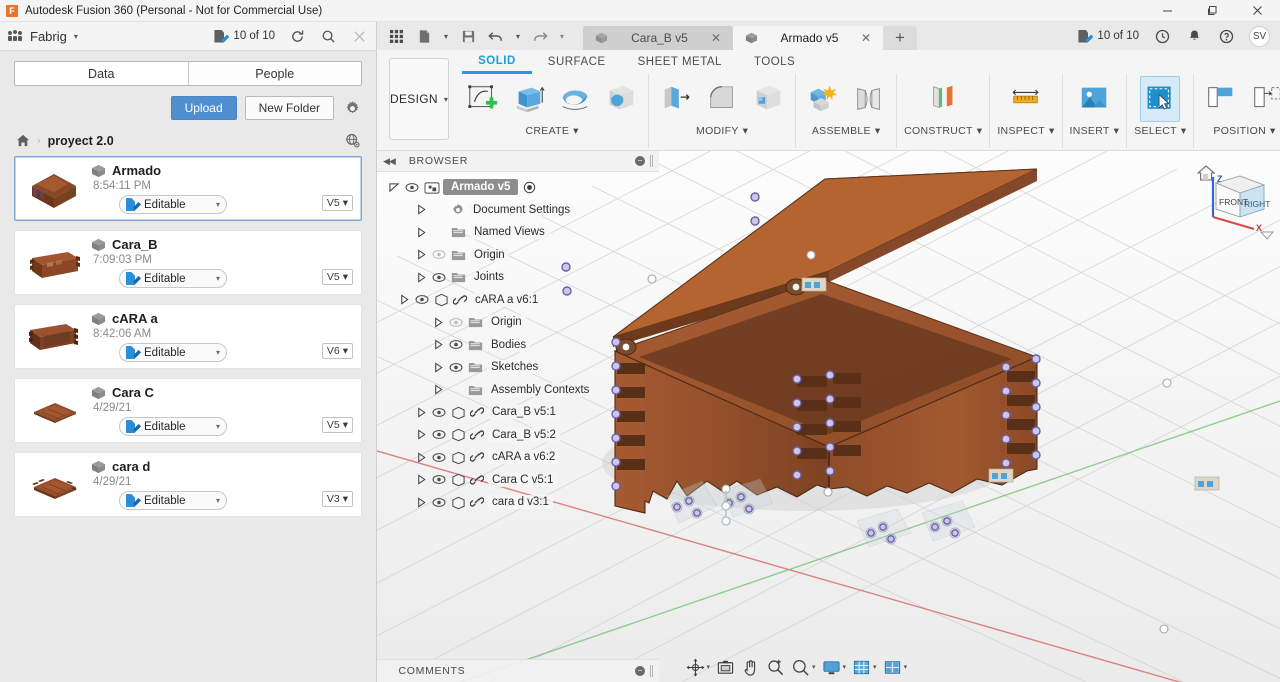  Describe the element at coordinates (203, 108) in the screenshot. I see `upload-button: Upload` at that location.